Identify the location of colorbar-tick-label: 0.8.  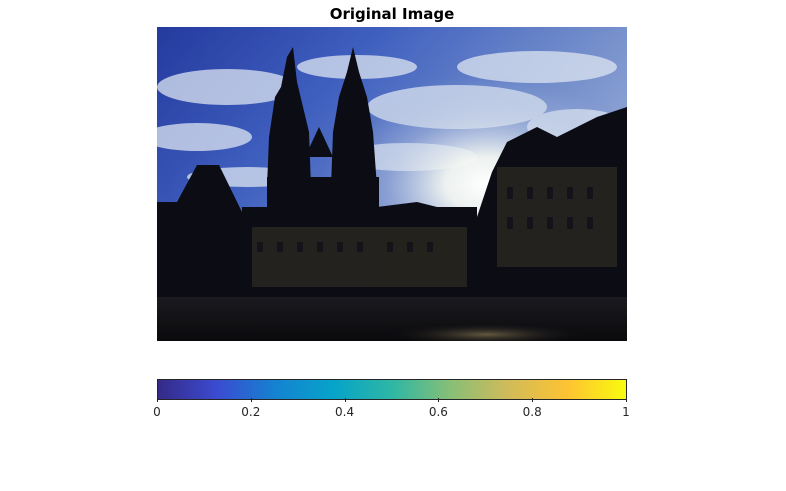
(532, 412).